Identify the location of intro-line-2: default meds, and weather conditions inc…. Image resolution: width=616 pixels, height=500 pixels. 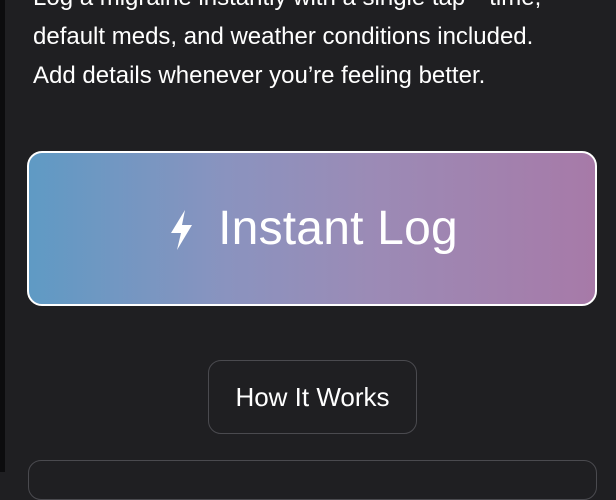
(283, 36).